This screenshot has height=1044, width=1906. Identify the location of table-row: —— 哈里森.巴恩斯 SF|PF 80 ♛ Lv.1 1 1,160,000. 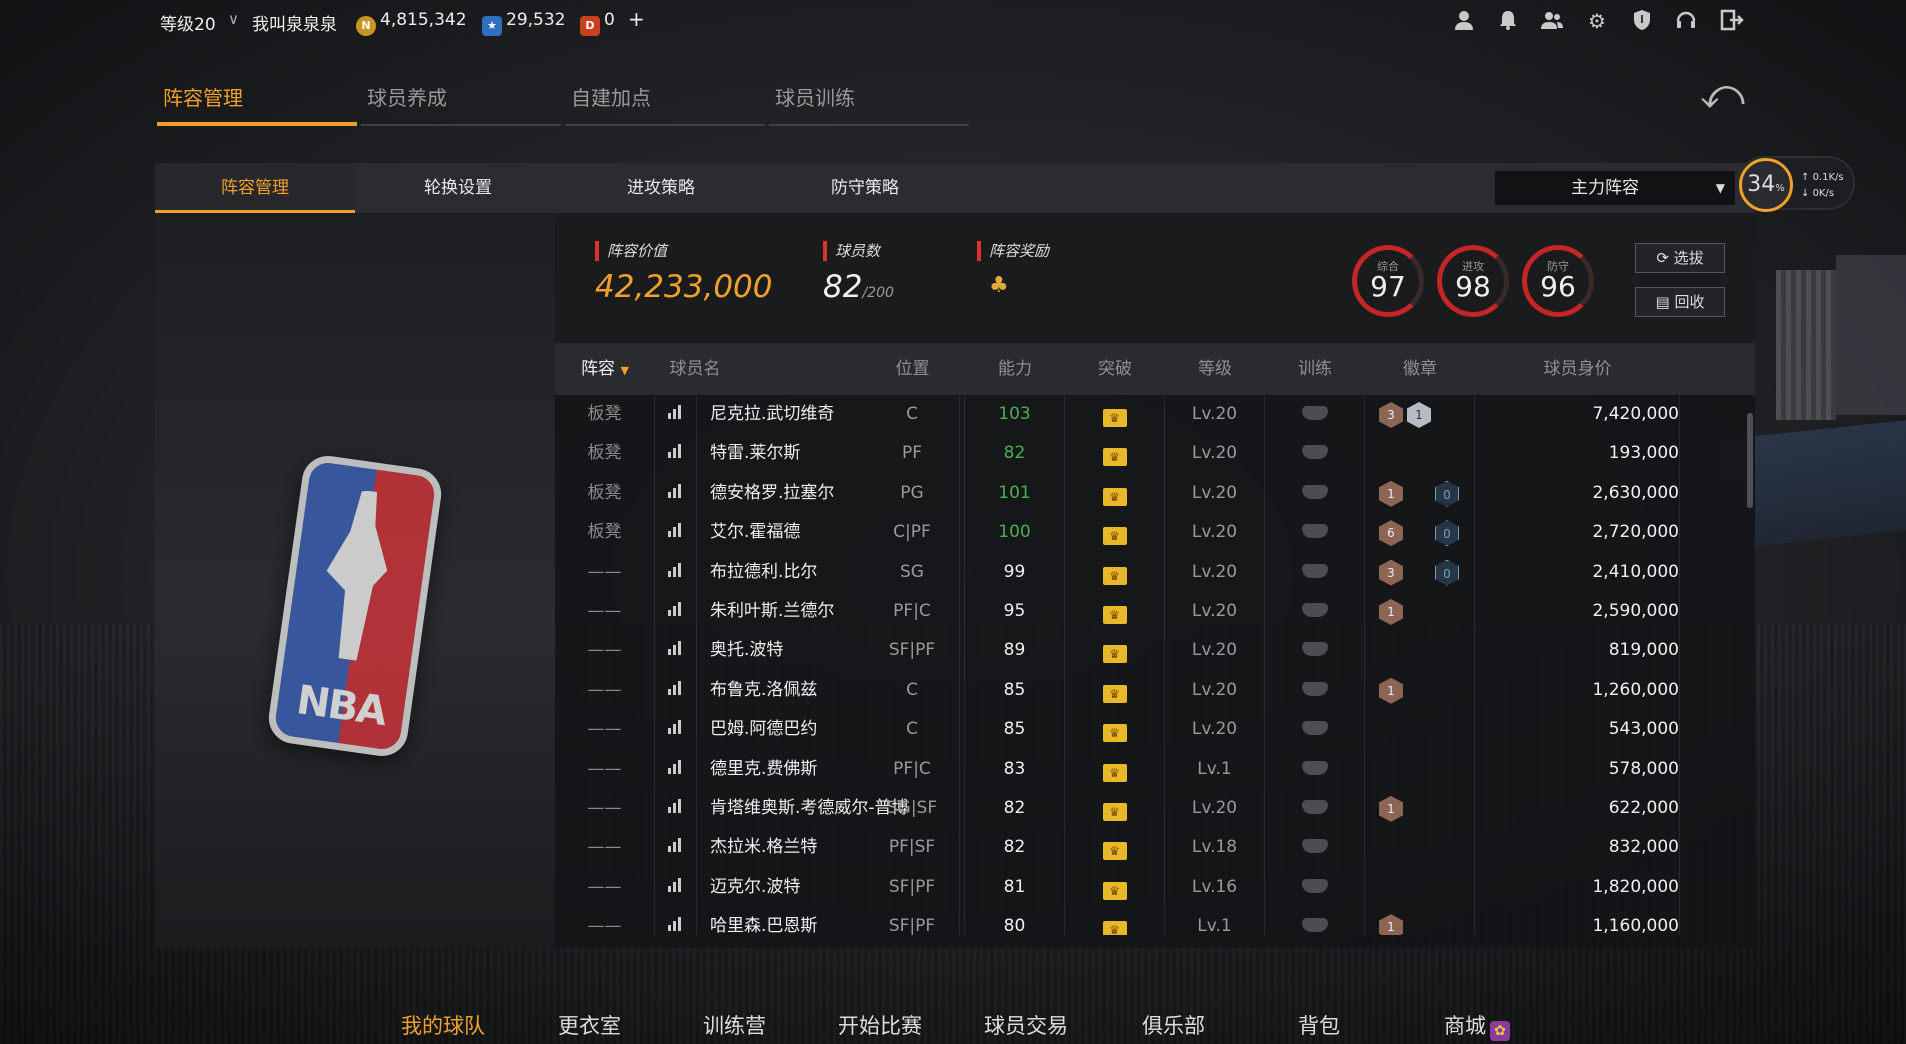
(1155, 921).